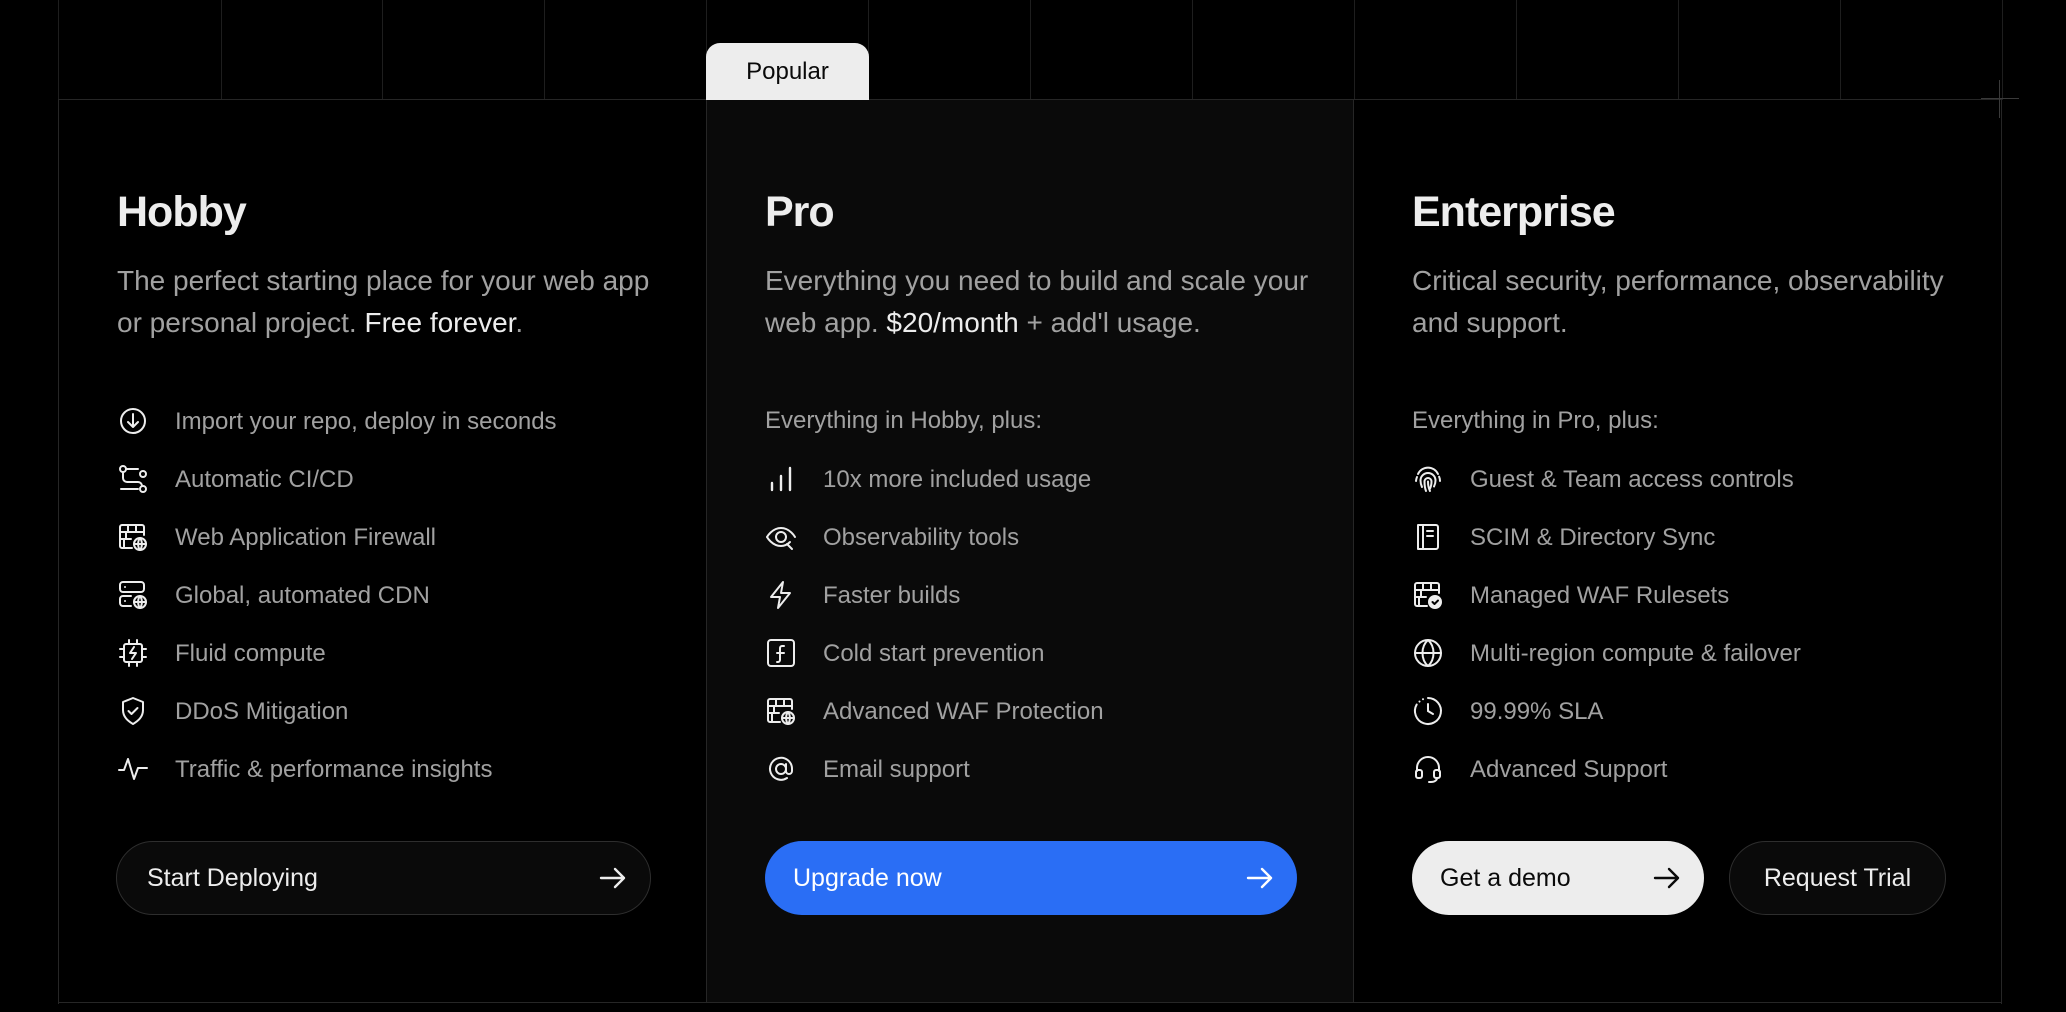 The image size is (2066, 1012). What do you see at coordinates (800, 212) in the screenshot?
I see `plan-title: Pro` at bounding box center [800, 212].